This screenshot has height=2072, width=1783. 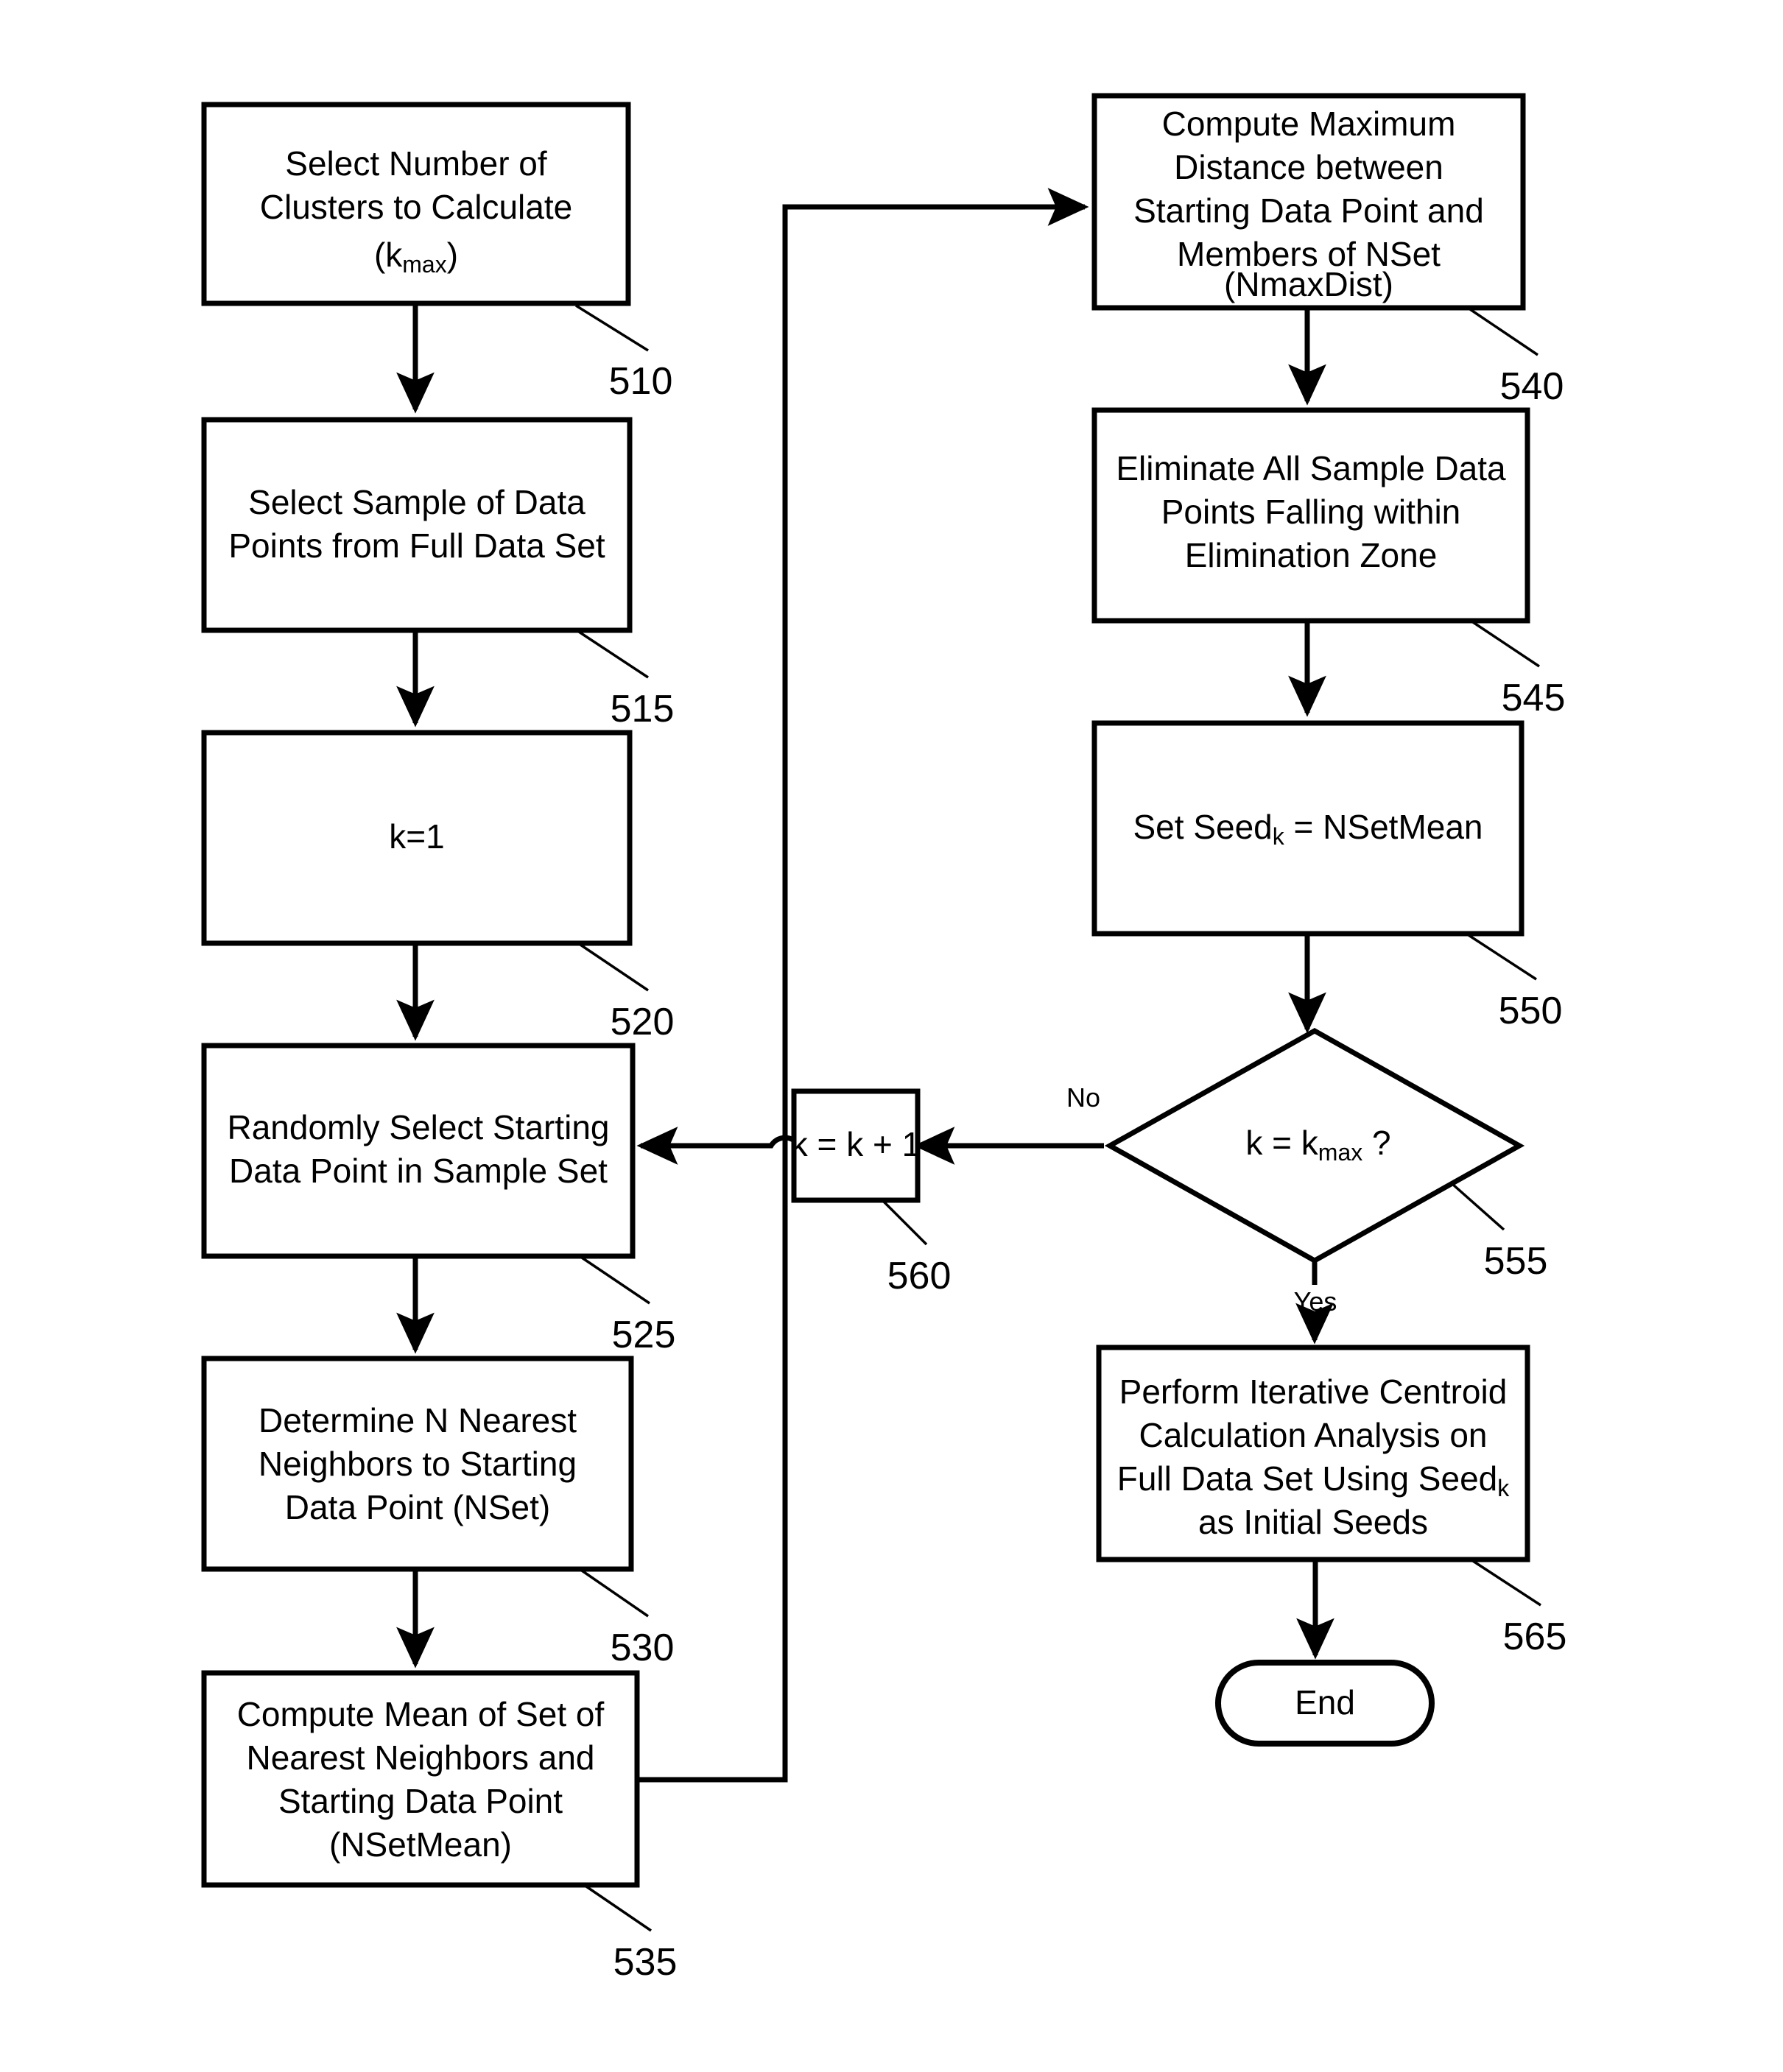 What do you see at coordinates (1308, 167) in the screenshot?
I see `node-540-line2: Distance between` at bounding box center [1308, 167].